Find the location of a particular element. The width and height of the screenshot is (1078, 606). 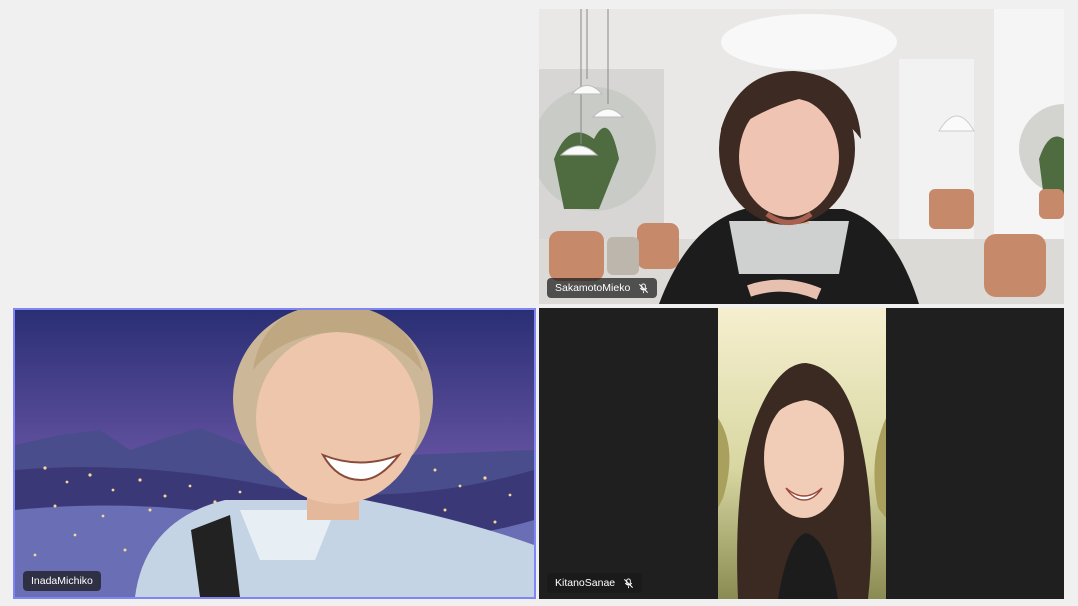

participant-name-tag: InadaMichiko is located at coordinates (62, 581).